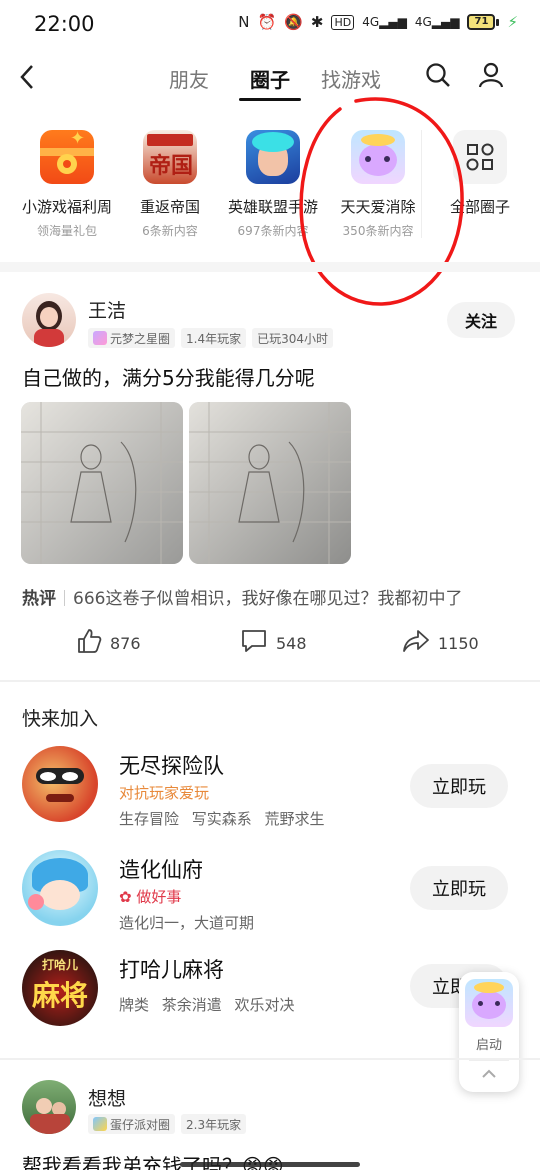  What do you see at coordinates (270, 78) in the screenshot?
I see `tab-circles: 圈子` at bounding box center [270, 78].